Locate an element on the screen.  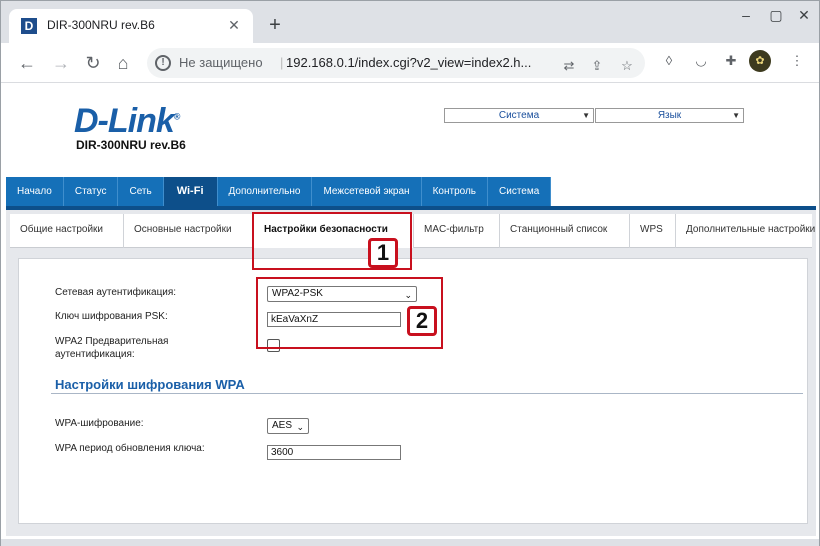
language-select-value: Язык is located at coordinates (669, 115).